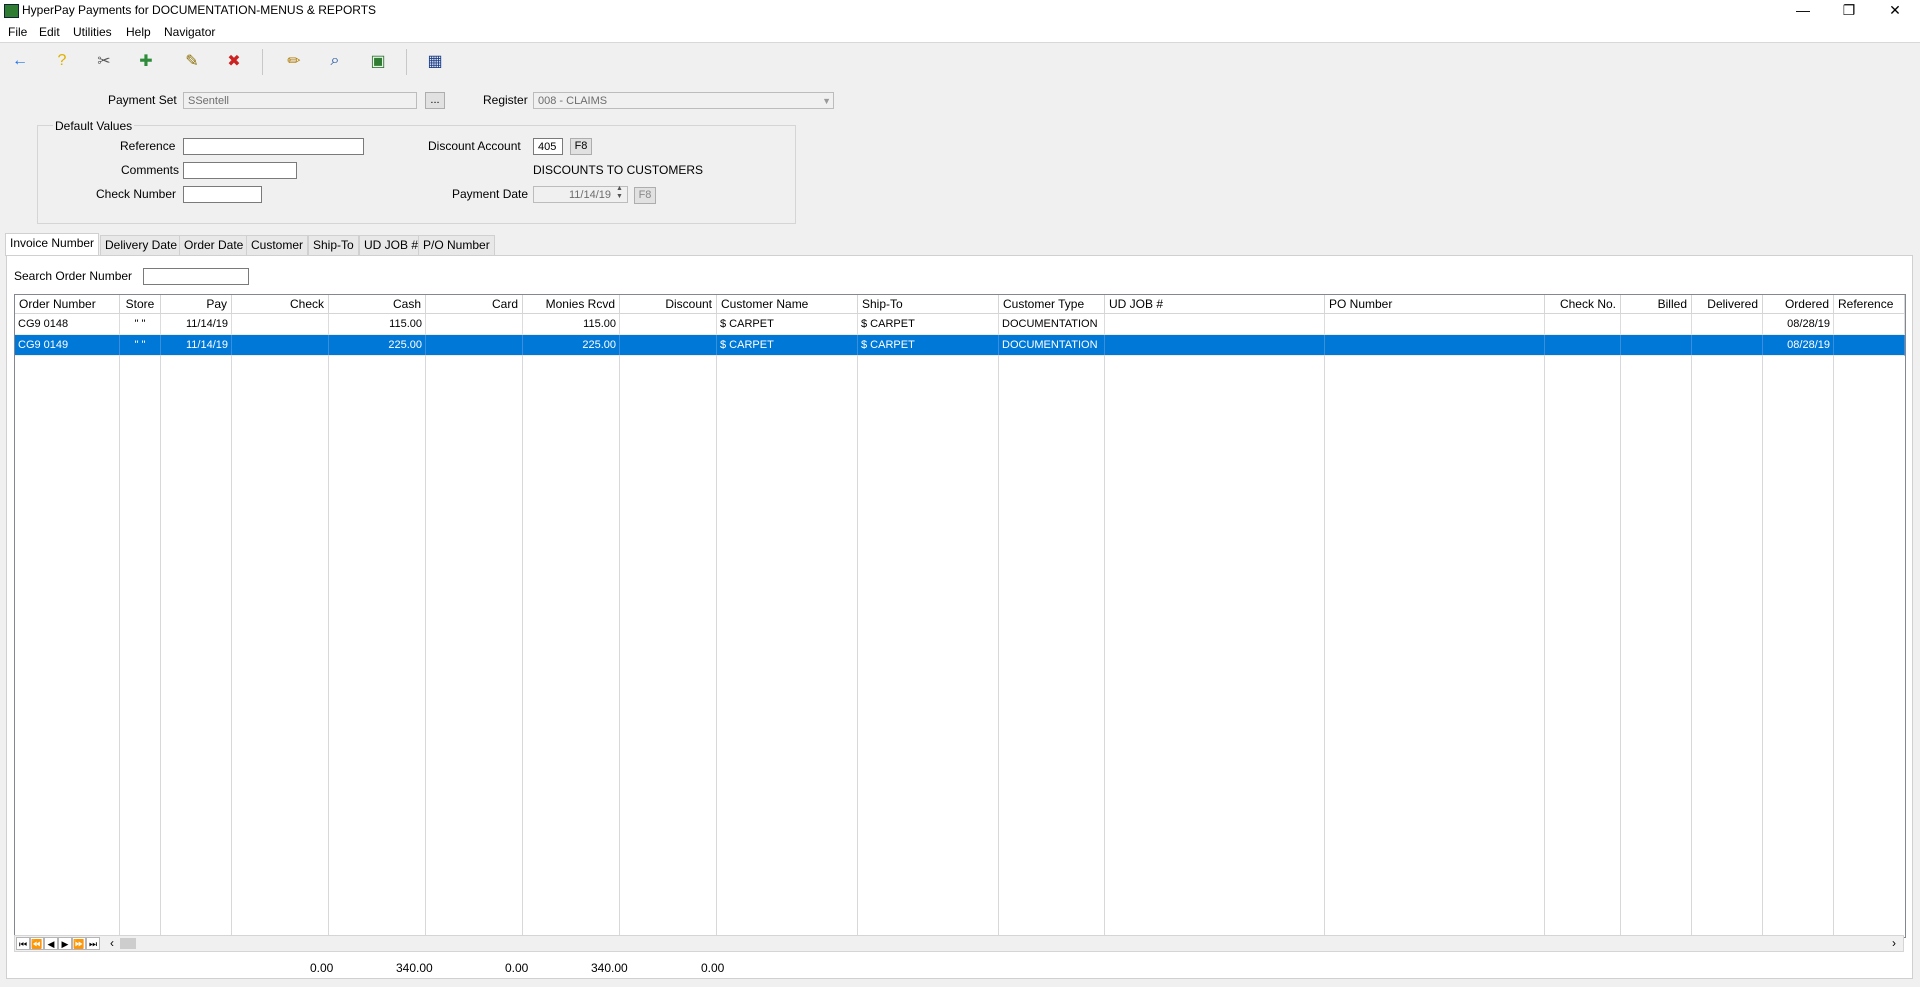  I want to click on payment-set-field: SSentell, so click(300, 100).